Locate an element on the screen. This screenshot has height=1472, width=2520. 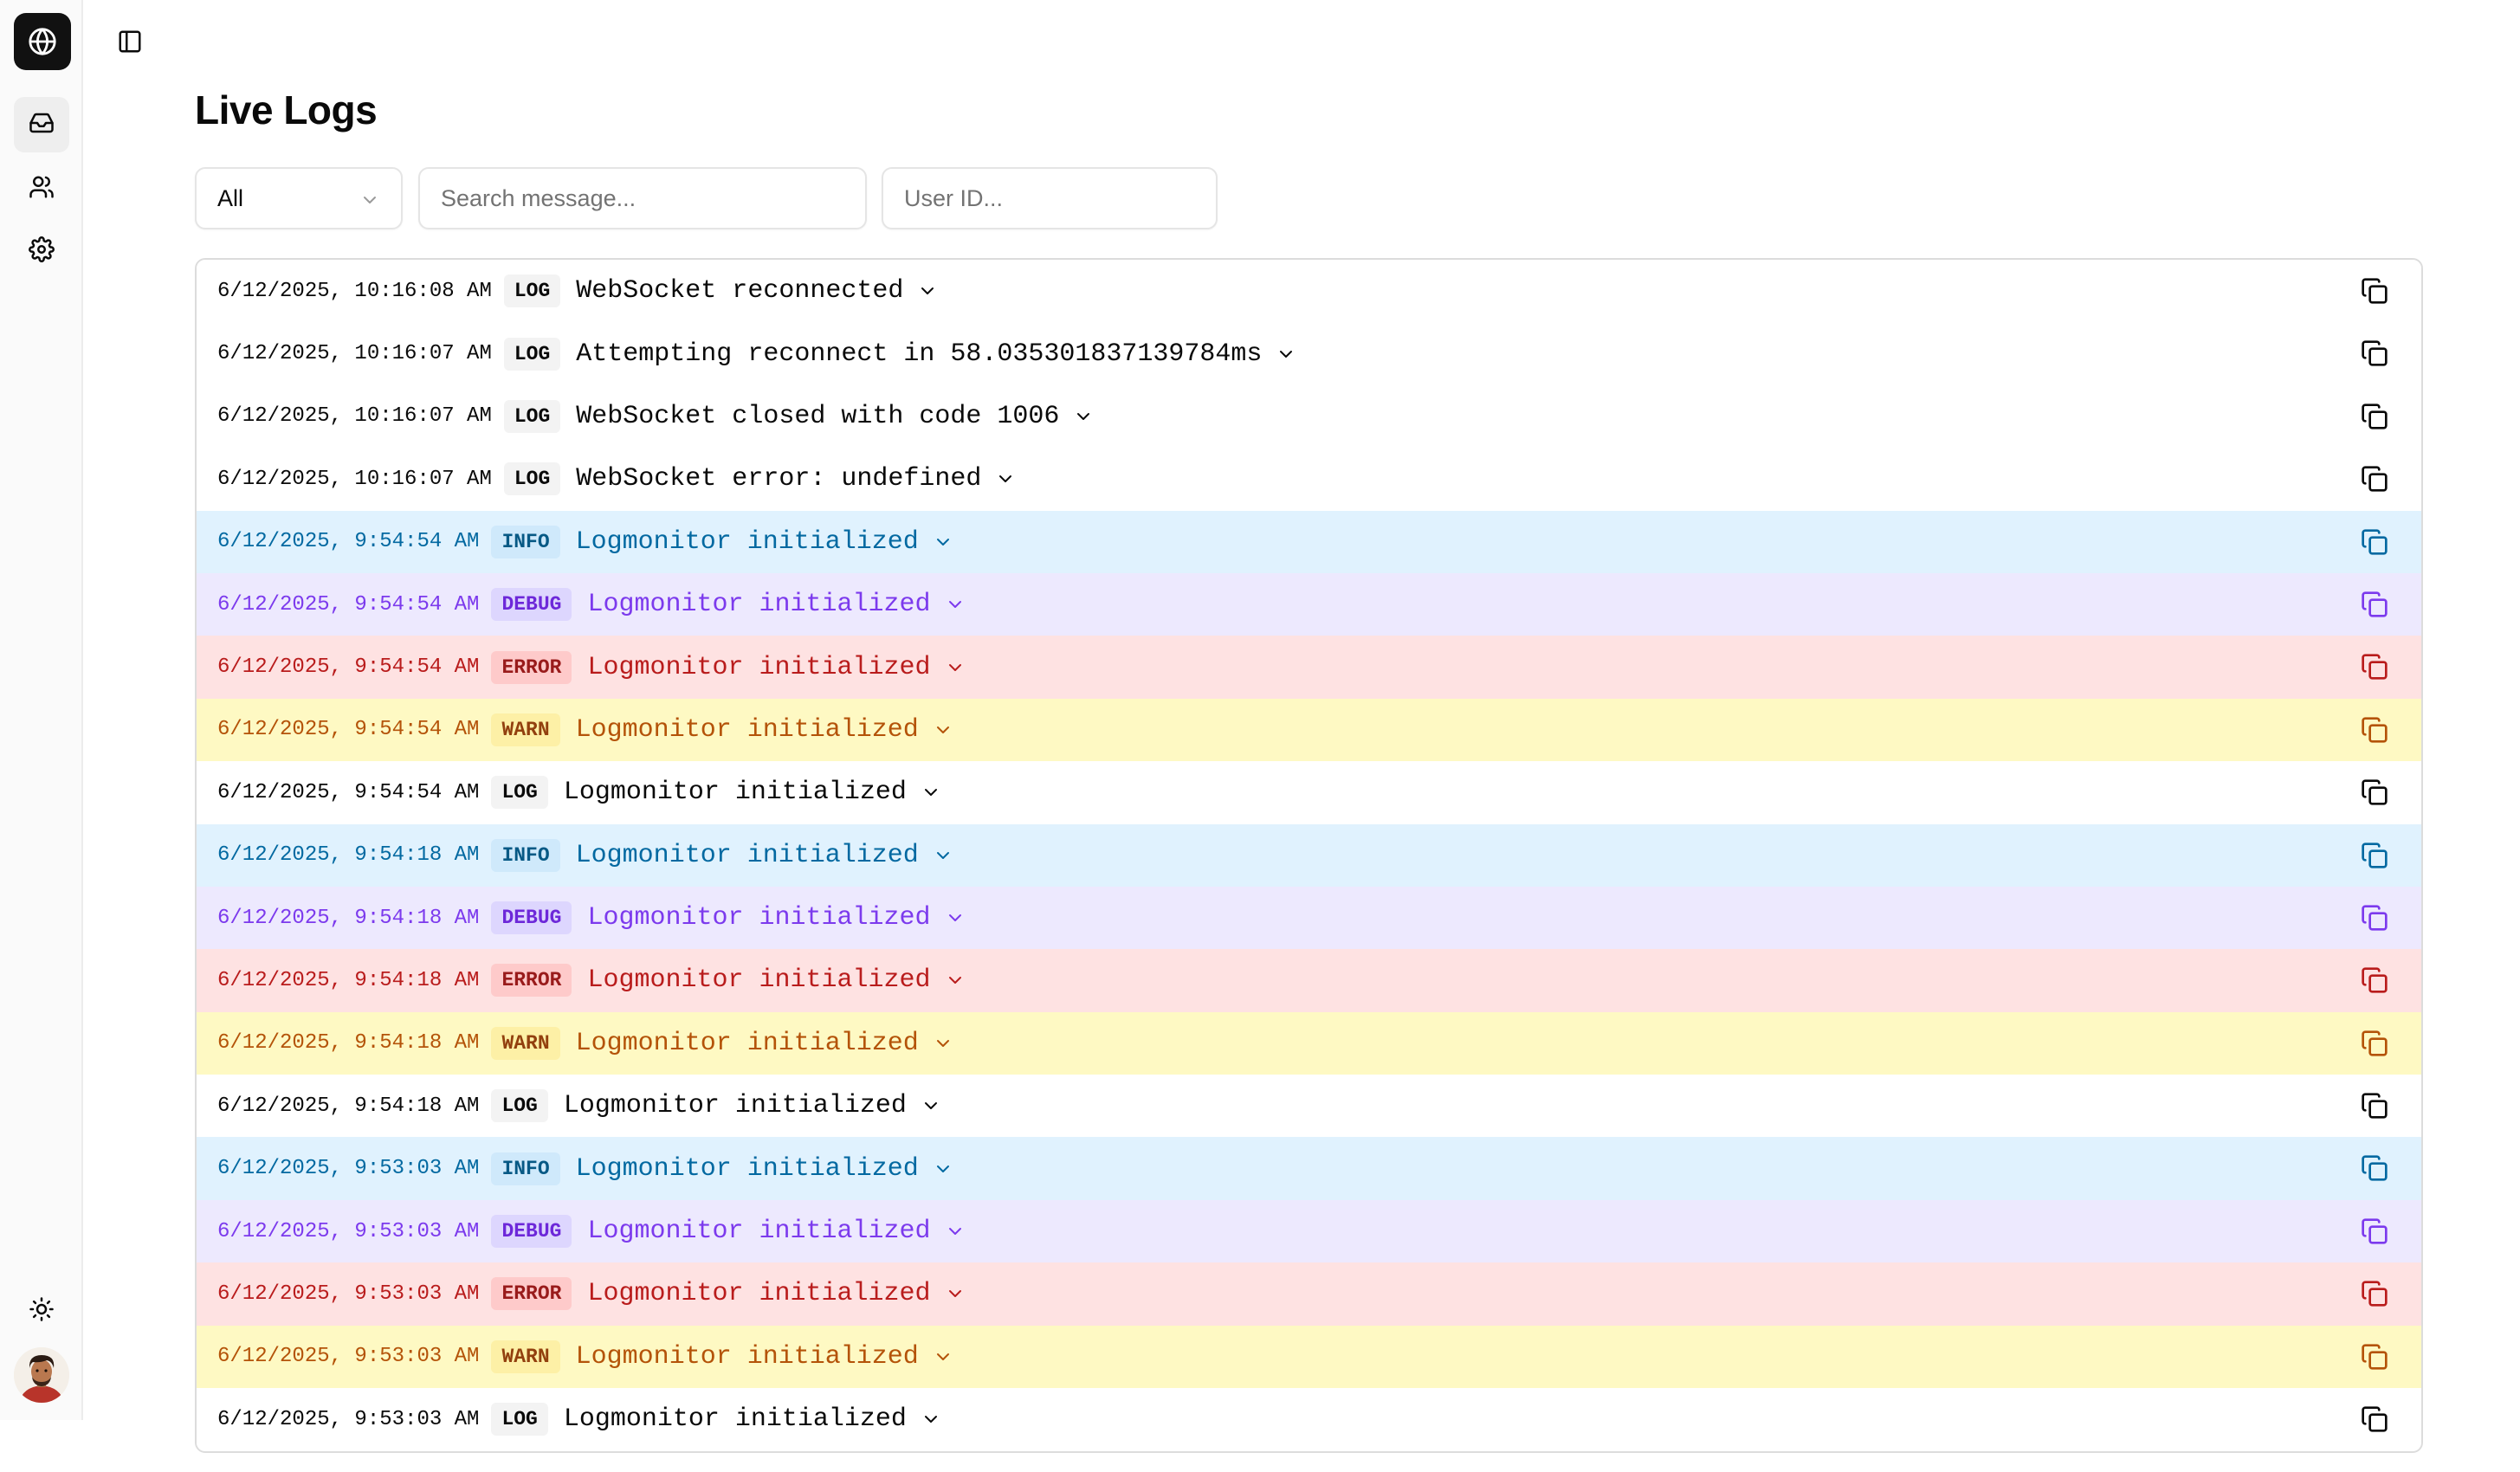
sidebar-item-inbox is located at coordinates (41, 124).